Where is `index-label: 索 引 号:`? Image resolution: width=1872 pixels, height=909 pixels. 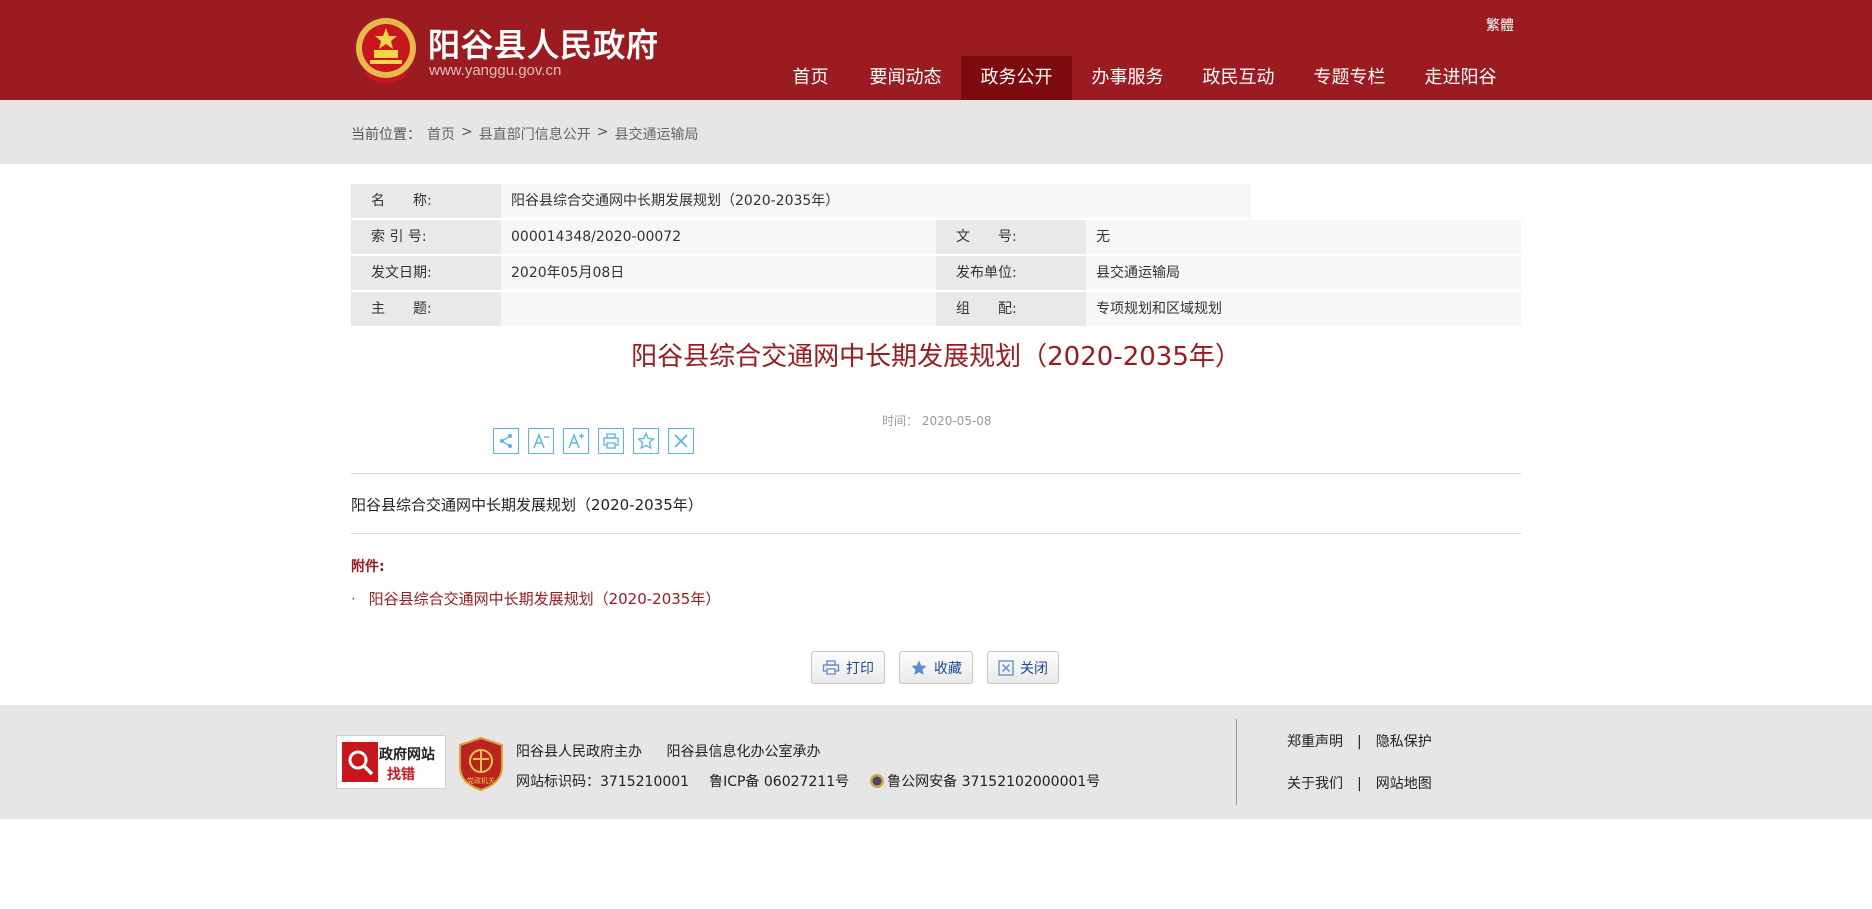 index-label: 索 引 号: is located at coordinates (426, 237).